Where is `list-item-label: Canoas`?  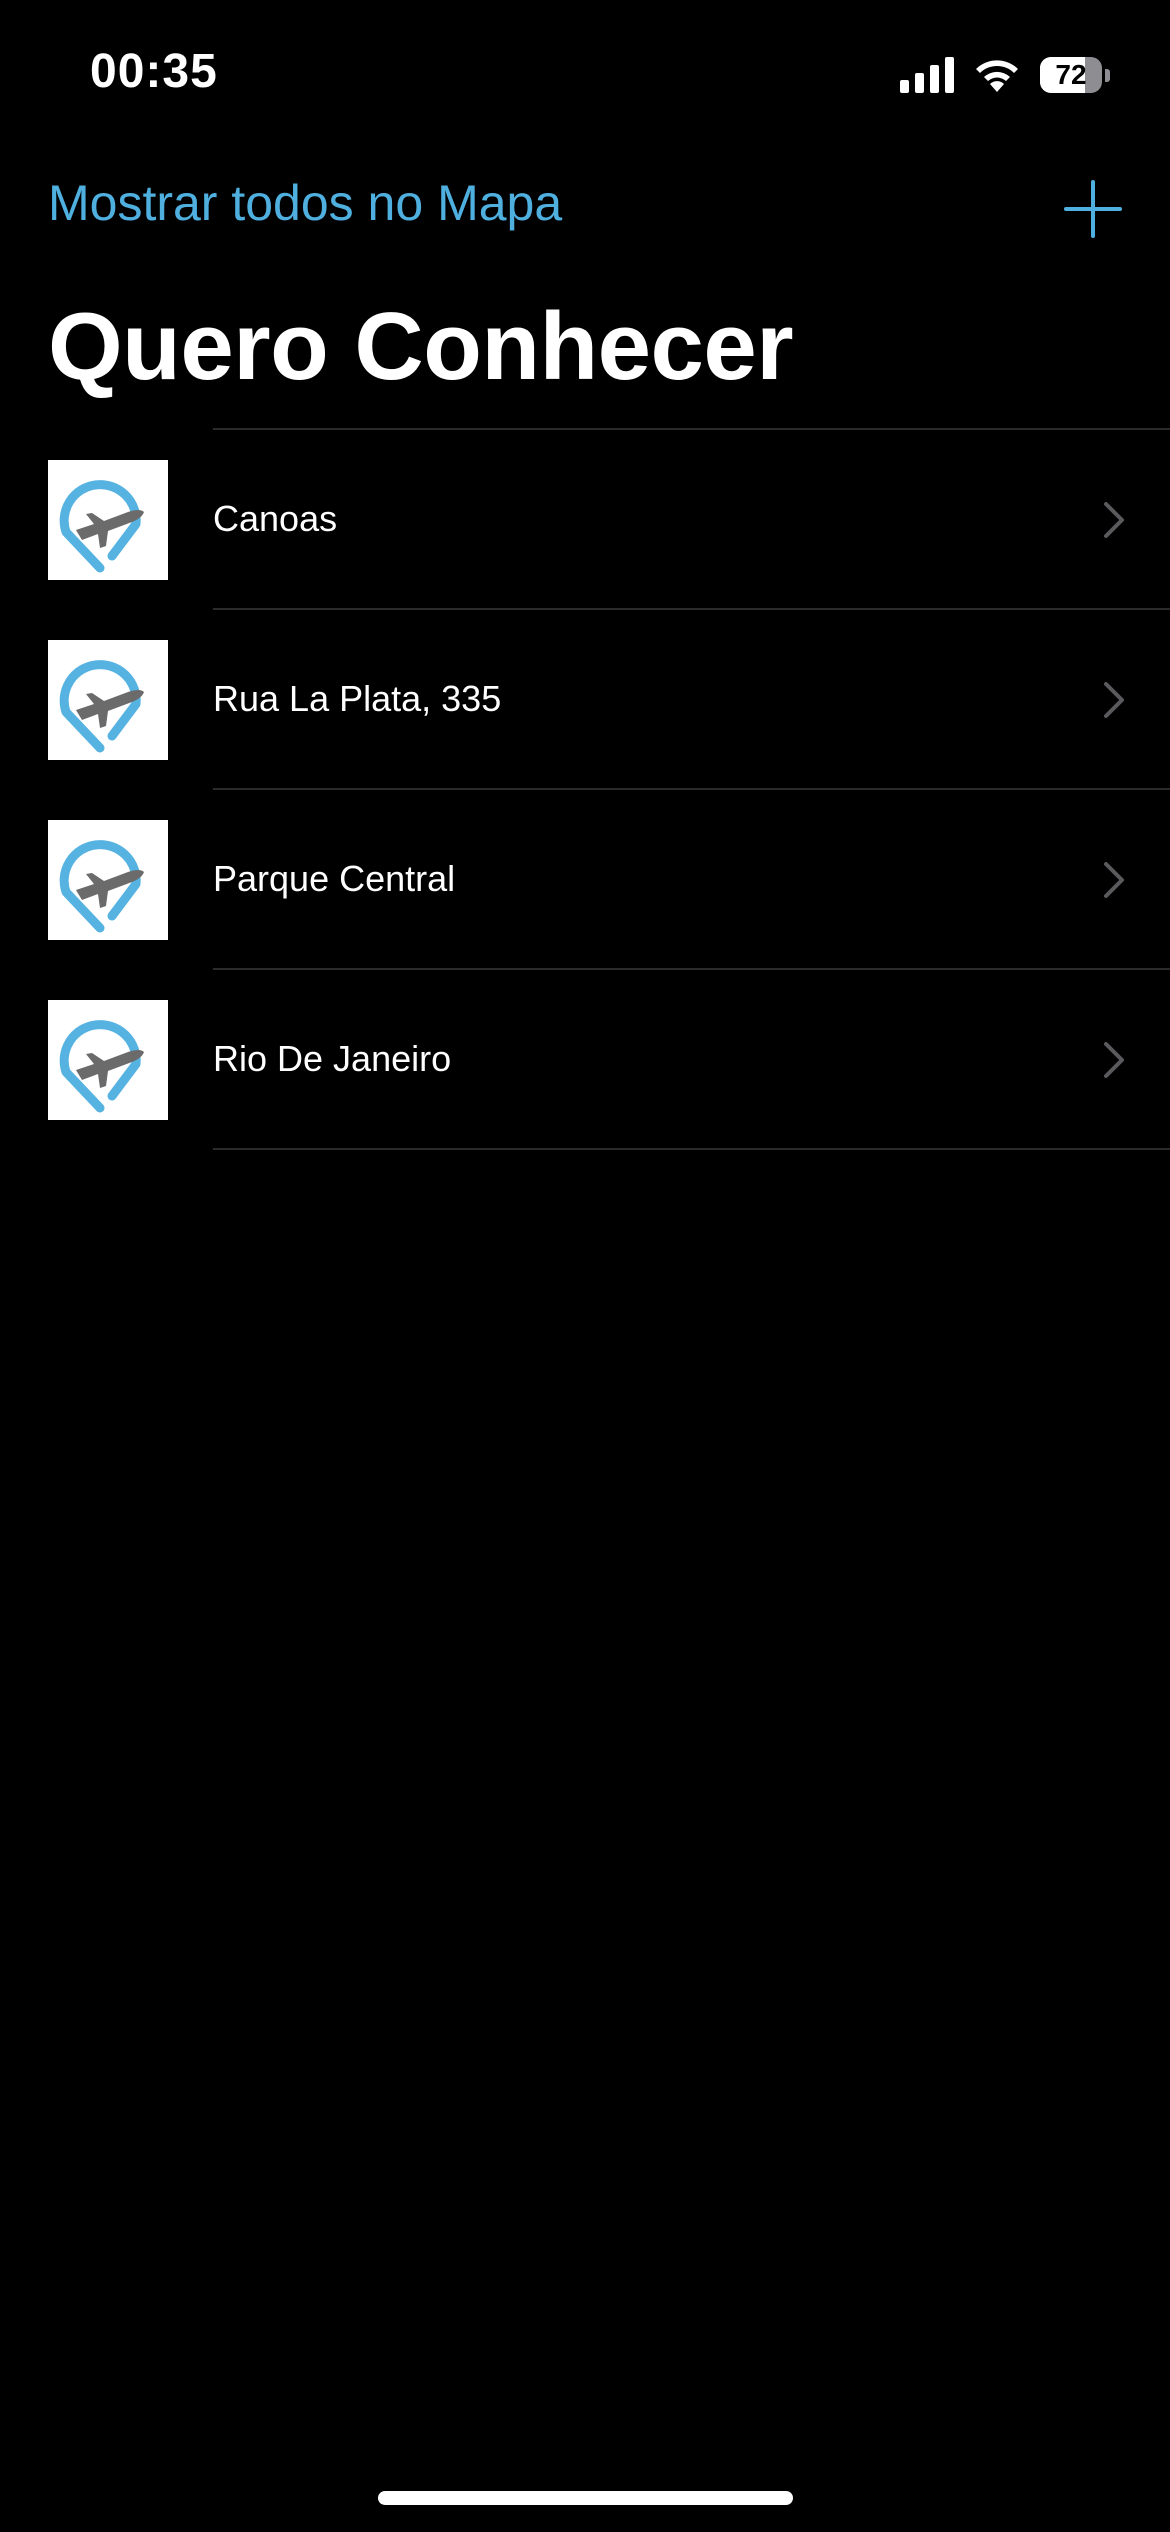
list-item-label: Canoas is located at coordinates (275, 518).